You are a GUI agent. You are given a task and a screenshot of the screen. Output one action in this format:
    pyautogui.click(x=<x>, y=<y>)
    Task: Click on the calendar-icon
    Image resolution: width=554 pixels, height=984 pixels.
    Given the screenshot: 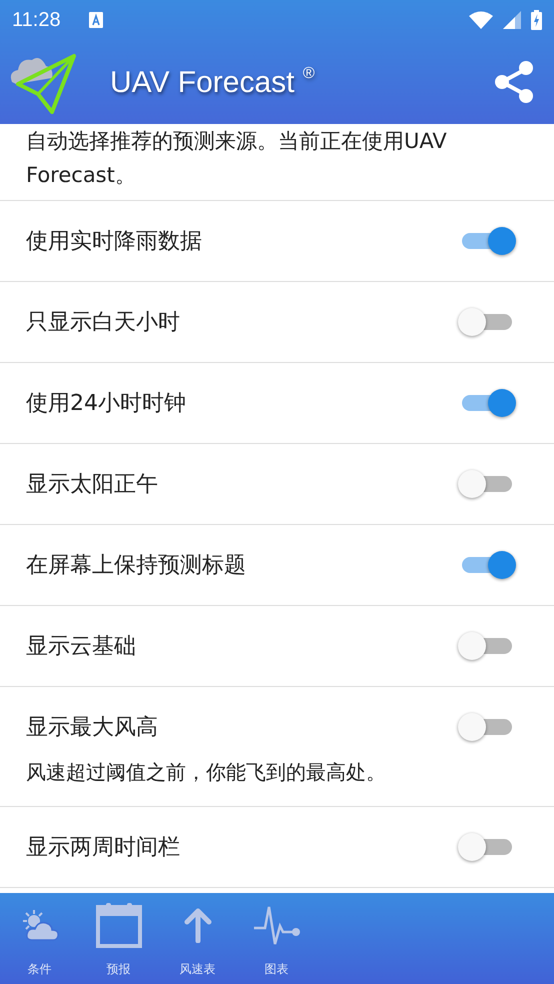 What is the action you would take?
    pyautogui.click(x=119, y=925)
    